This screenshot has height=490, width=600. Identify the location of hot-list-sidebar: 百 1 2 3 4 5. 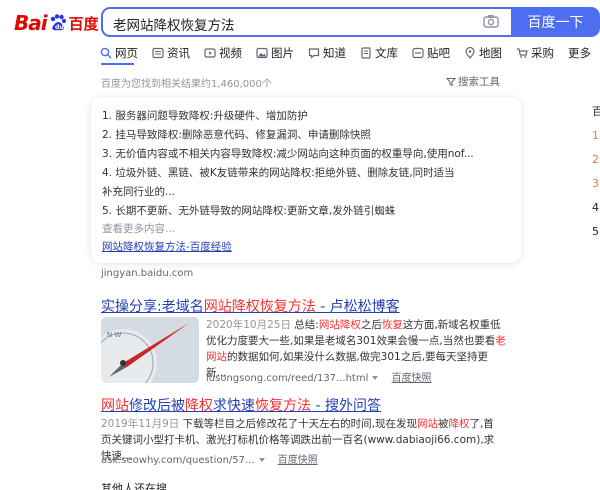
(596, 172).